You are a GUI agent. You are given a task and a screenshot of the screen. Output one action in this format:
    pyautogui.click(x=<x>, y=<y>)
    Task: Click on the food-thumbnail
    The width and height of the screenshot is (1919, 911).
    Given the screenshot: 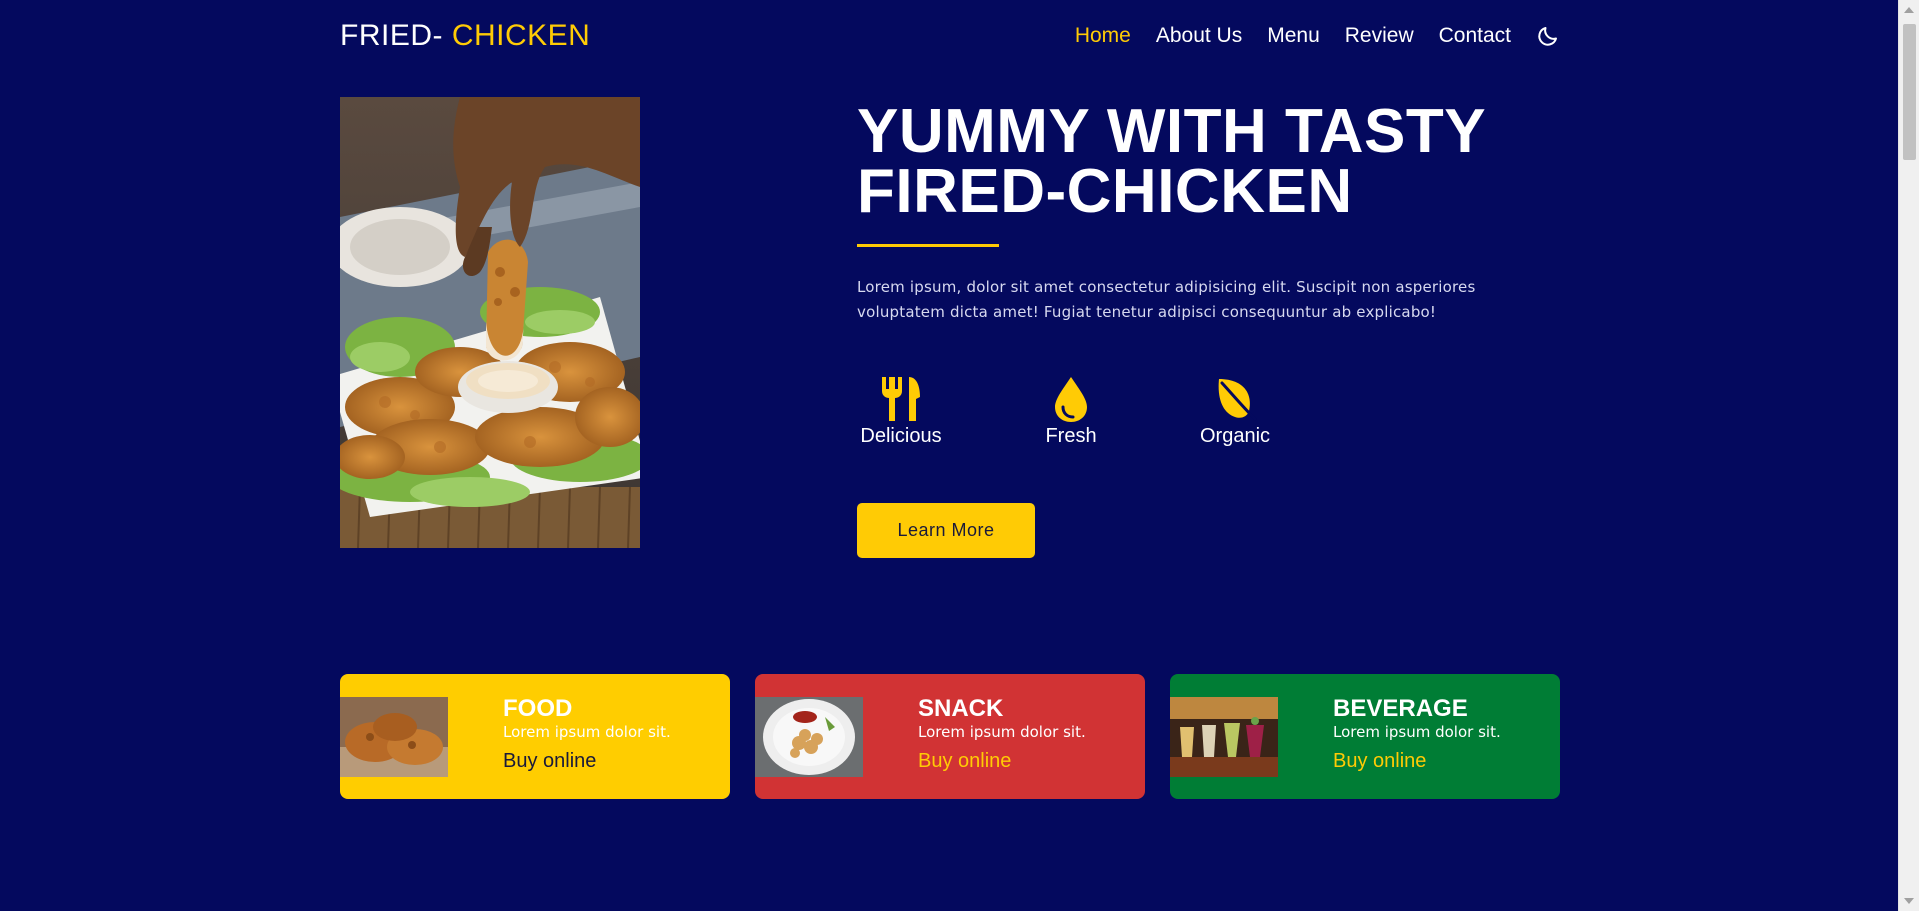 What is the action you would take?
    pyautogui.click(x=394, y=736)
    